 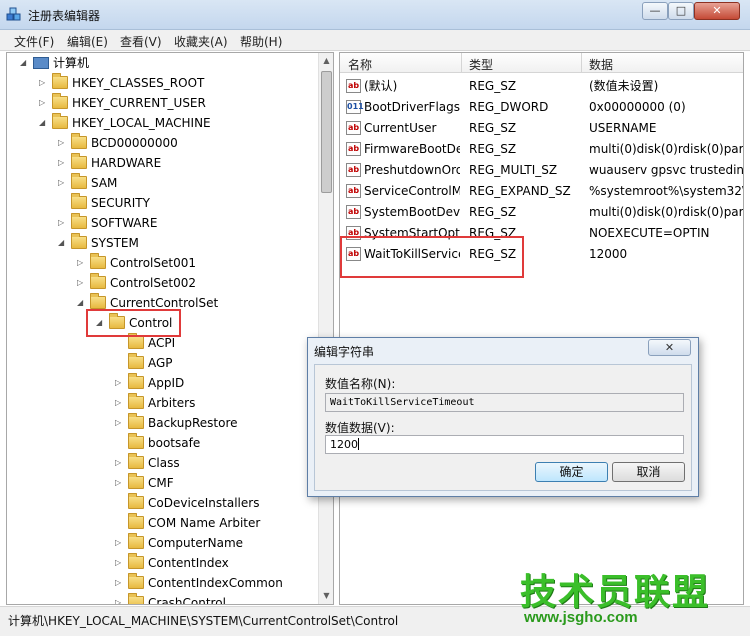 What do you see at coordinates (126, 163) in the screenshot?
I see `tree-node-label: HARDWARE` at bounding box center [126, 163].